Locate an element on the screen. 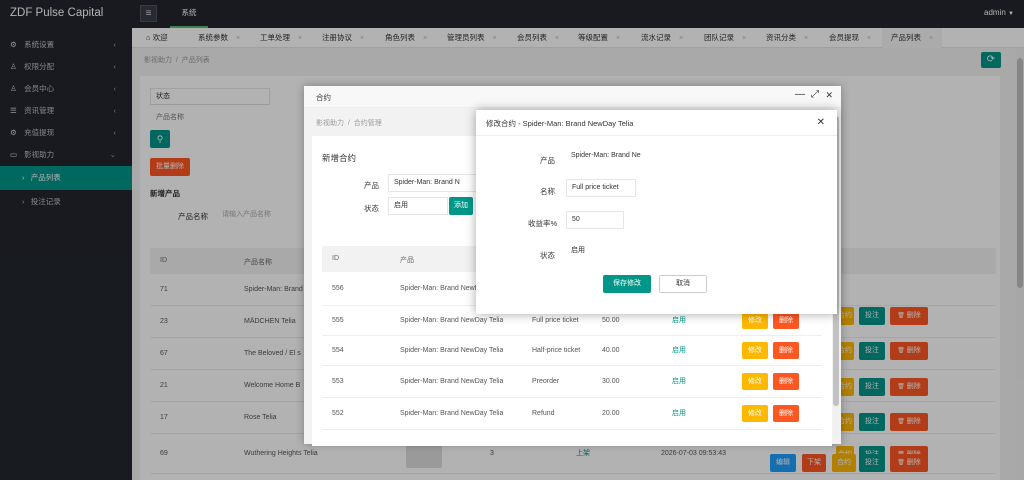  product-select: Spider-Man: Brand Ne is located at coordinates (613, 157).